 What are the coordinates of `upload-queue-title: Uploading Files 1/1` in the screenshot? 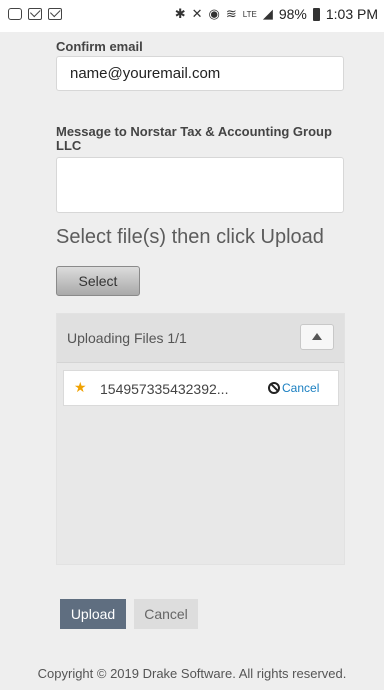 It's located at (127, 338).